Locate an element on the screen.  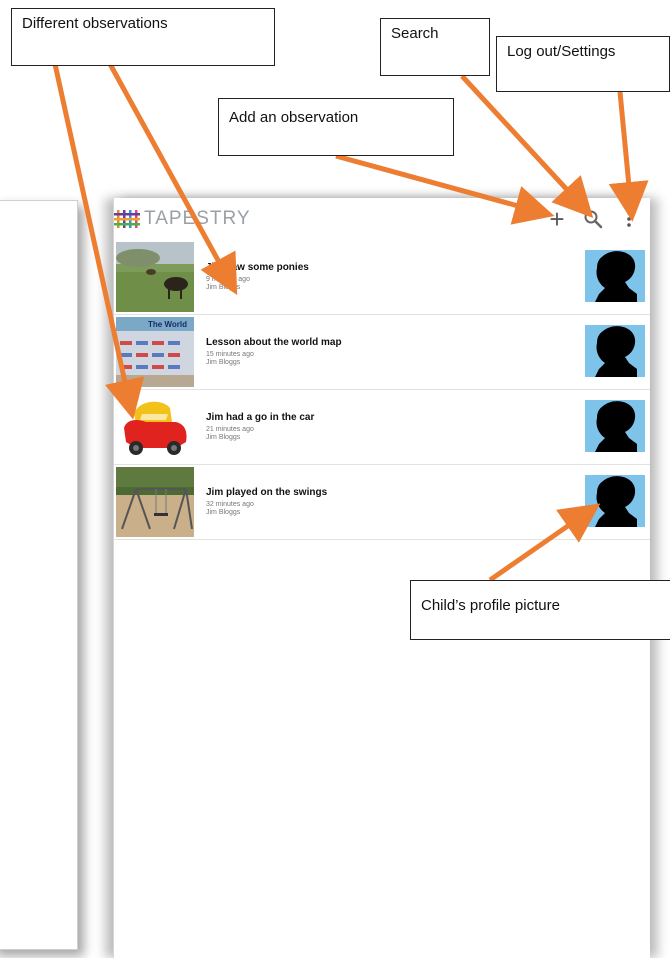
observation-title: Lesson about the world map is located at coordinates (274, 342).